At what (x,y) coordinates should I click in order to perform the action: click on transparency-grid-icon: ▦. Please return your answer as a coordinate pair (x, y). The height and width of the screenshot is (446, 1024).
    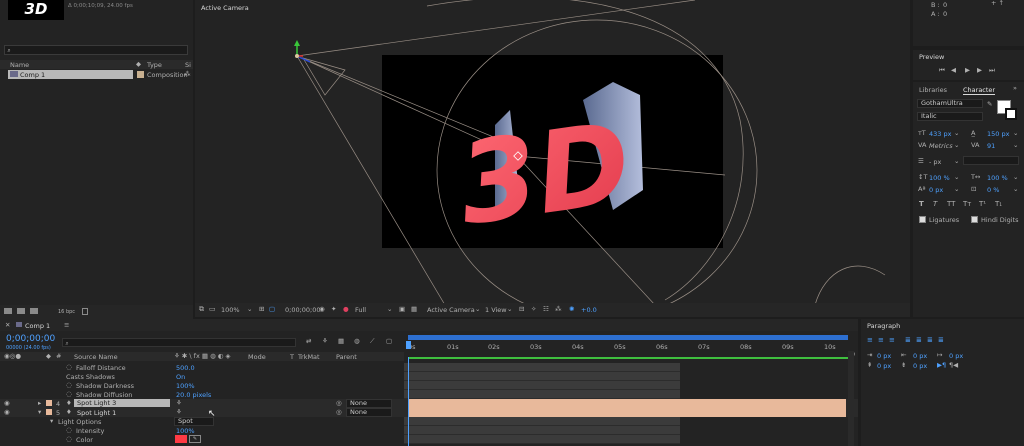
    Looking at the image, I should click on (414, 309).